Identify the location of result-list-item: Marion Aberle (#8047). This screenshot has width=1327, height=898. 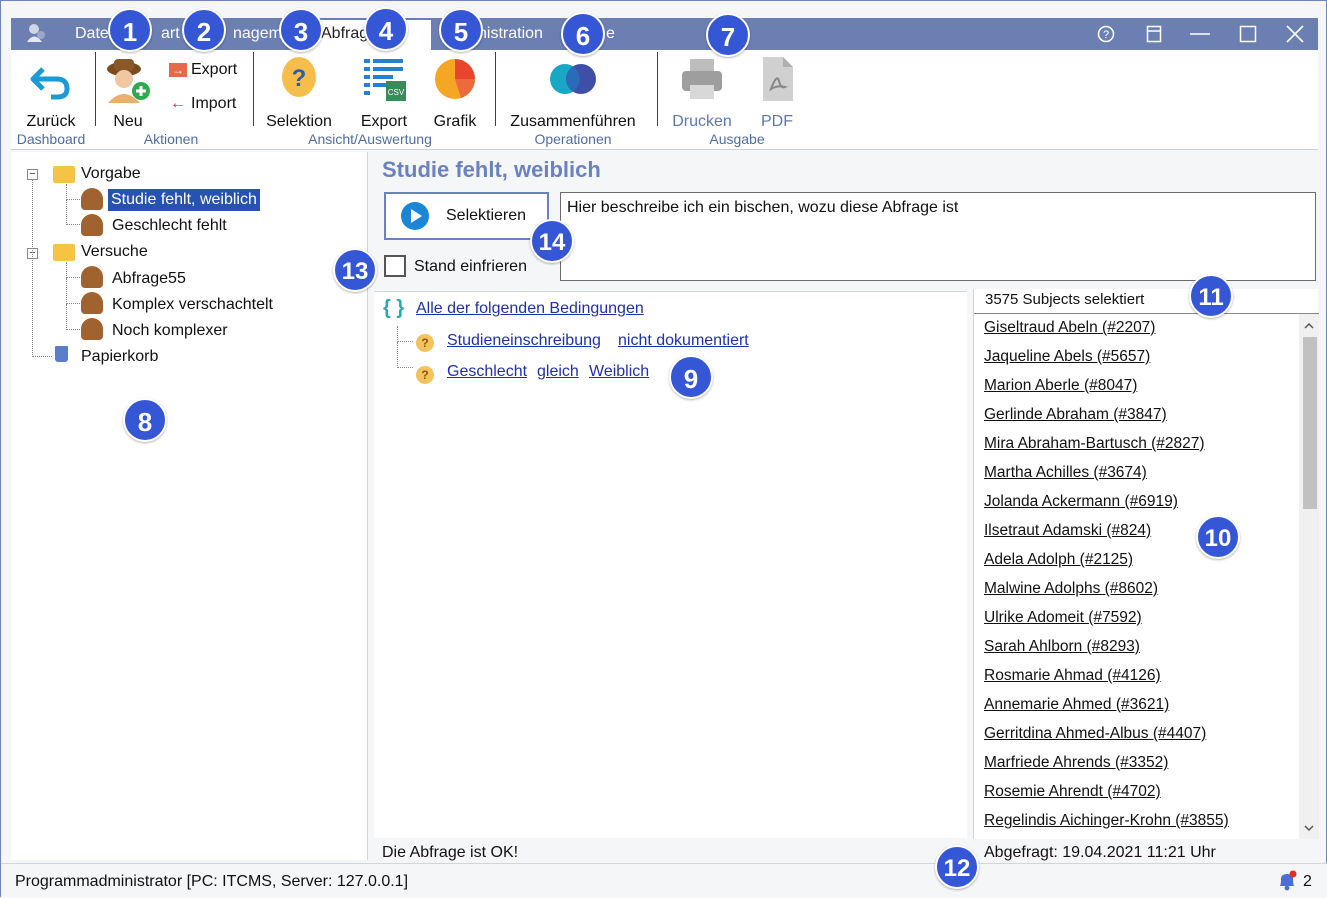
(1060, 386).